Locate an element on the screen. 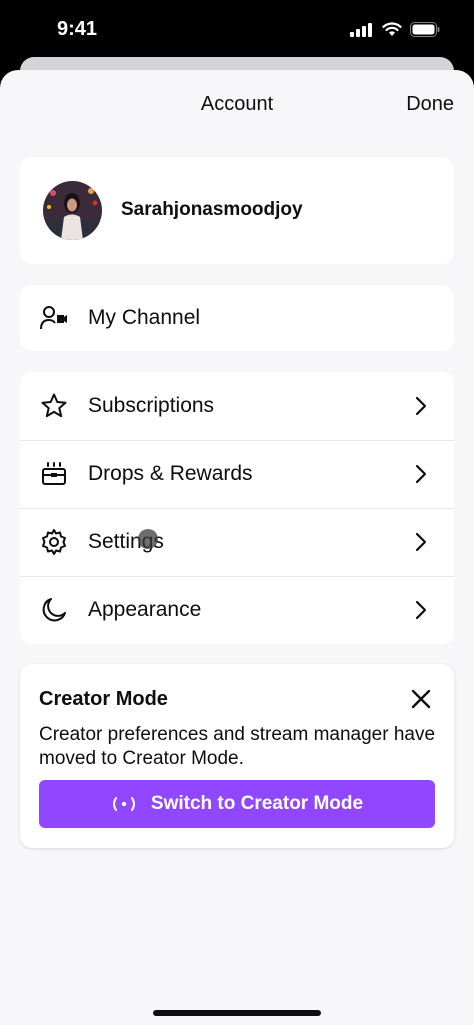  my-channel-row: My Channel is located at coordinates (237, 318).